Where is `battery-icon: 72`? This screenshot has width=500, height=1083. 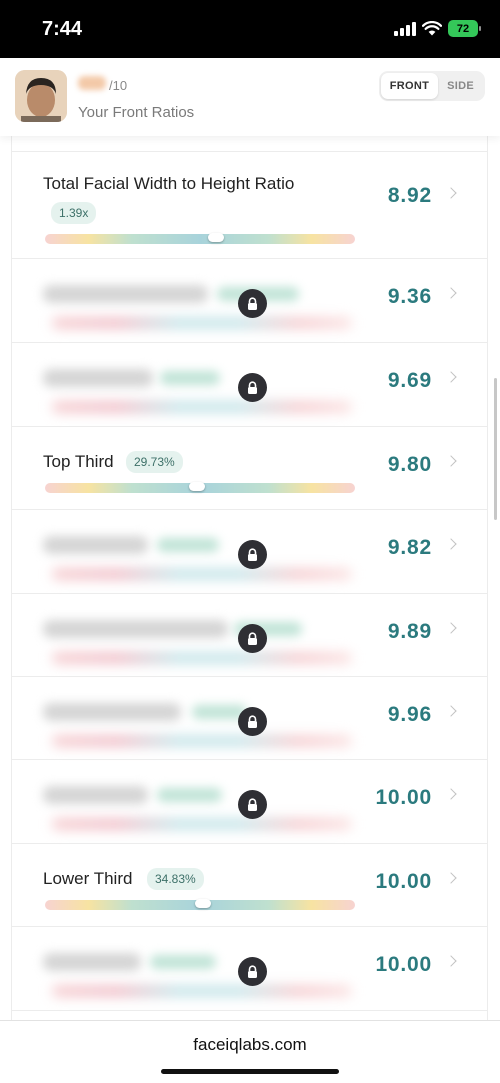
battery-icon: 72 is located at coordinates (464, 28).